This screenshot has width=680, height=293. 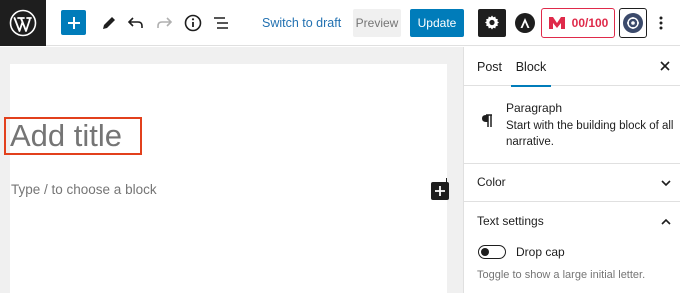 I want to click on settings-button, so click(x=492, y=23).